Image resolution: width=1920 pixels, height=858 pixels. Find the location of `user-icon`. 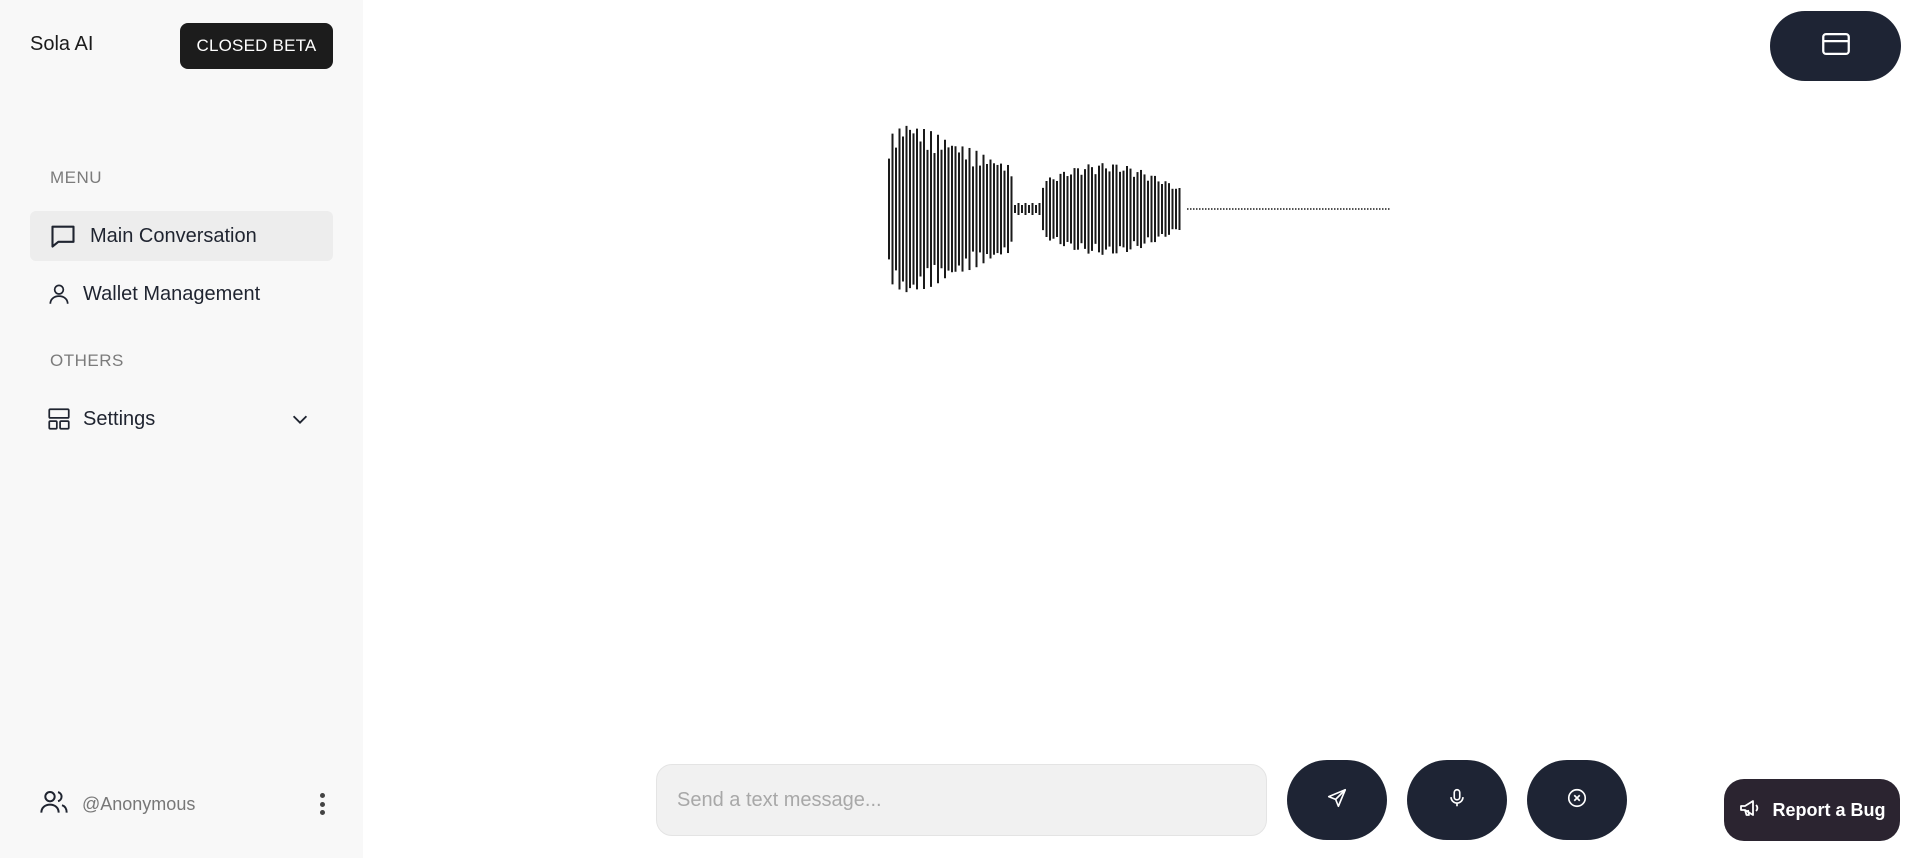

user-icon is located at coordinates (59, 294).